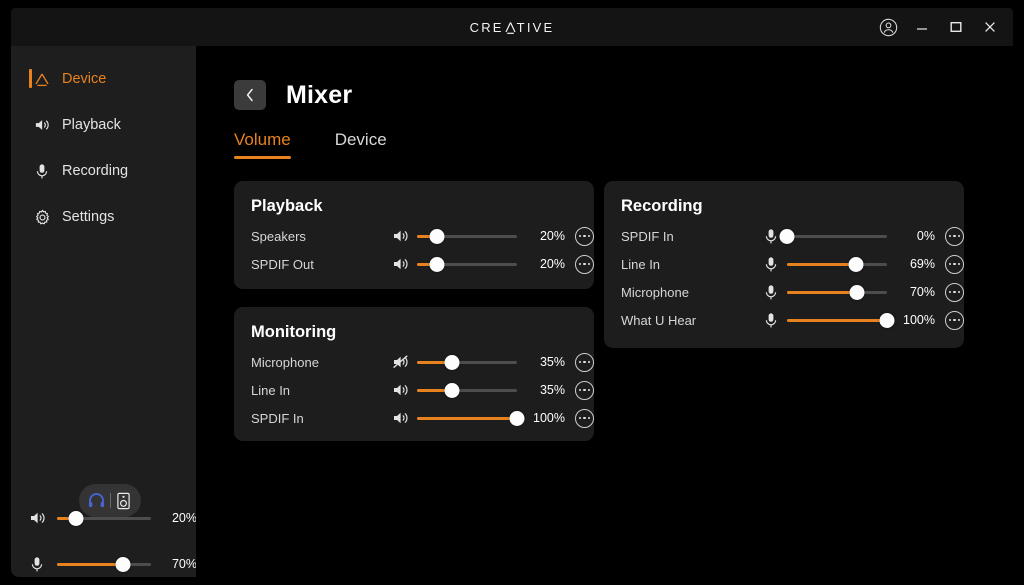 The height and width of the screenshot is (585, 1024). Describe the element at coordinates (278, 236) in the screenshot. I see `channel-label: Speakers` at that location.